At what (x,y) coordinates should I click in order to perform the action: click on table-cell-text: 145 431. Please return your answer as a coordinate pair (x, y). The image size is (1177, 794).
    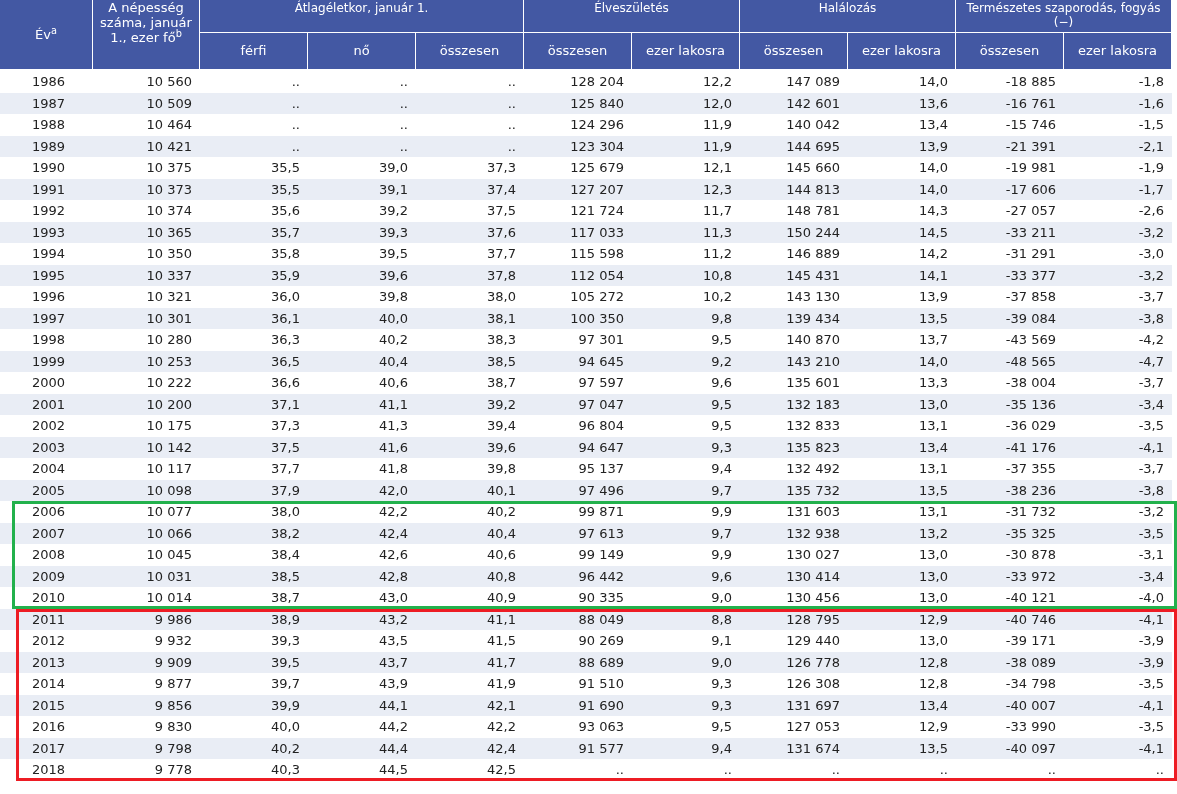
    Looking at the image, I should click on (813, 275).